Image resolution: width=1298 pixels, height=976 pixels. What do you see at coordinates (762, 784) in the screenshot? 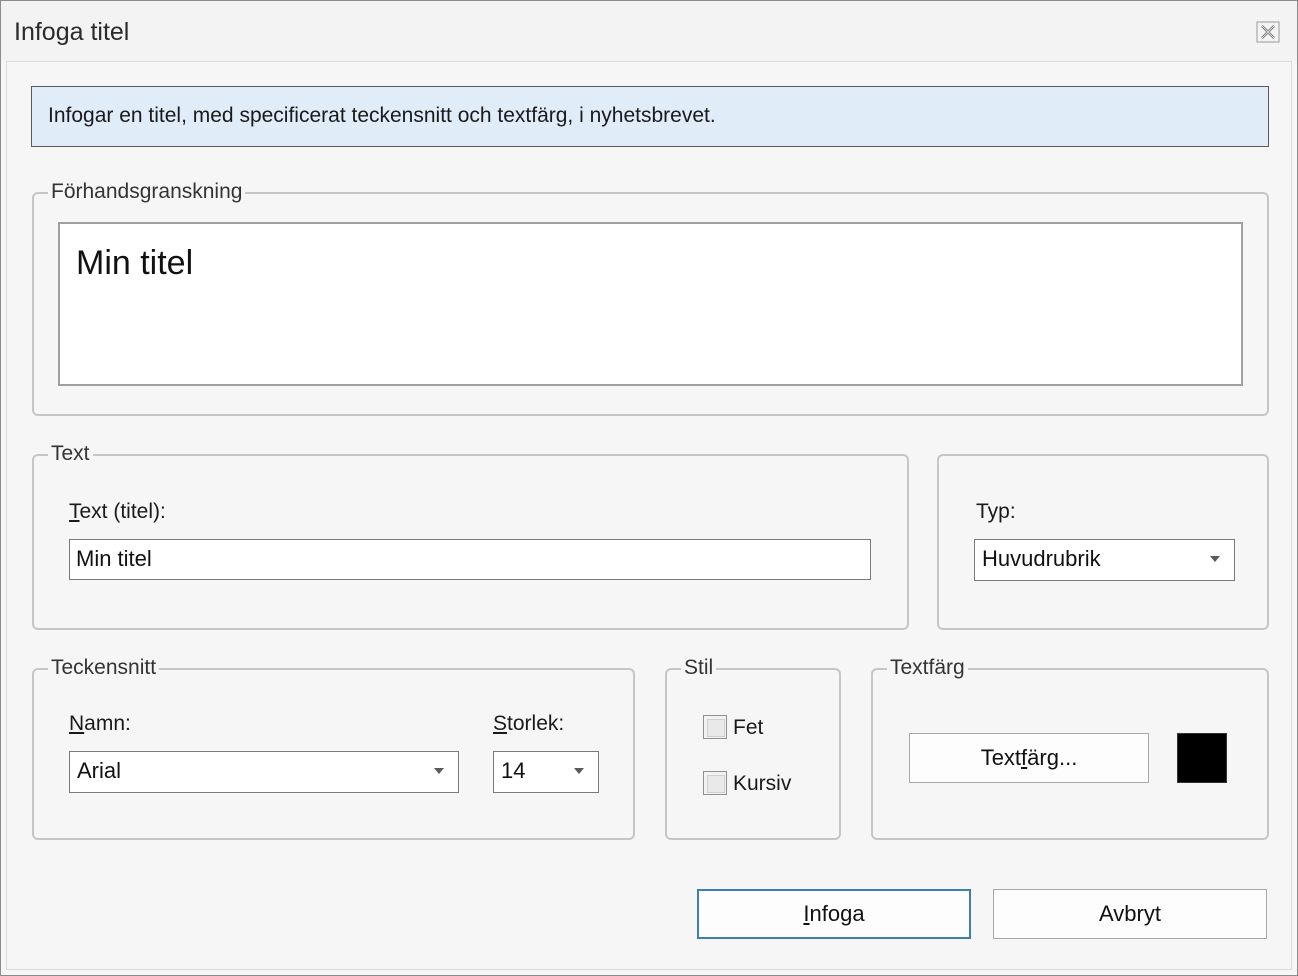
I see `italic-label: Kursiv` at bounding box center [762, 784].